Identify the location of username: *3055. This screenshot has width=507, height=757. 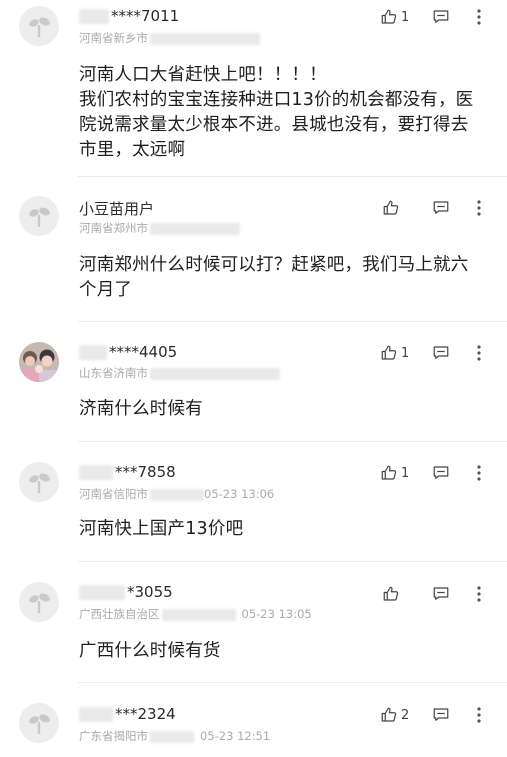
(126, 592).